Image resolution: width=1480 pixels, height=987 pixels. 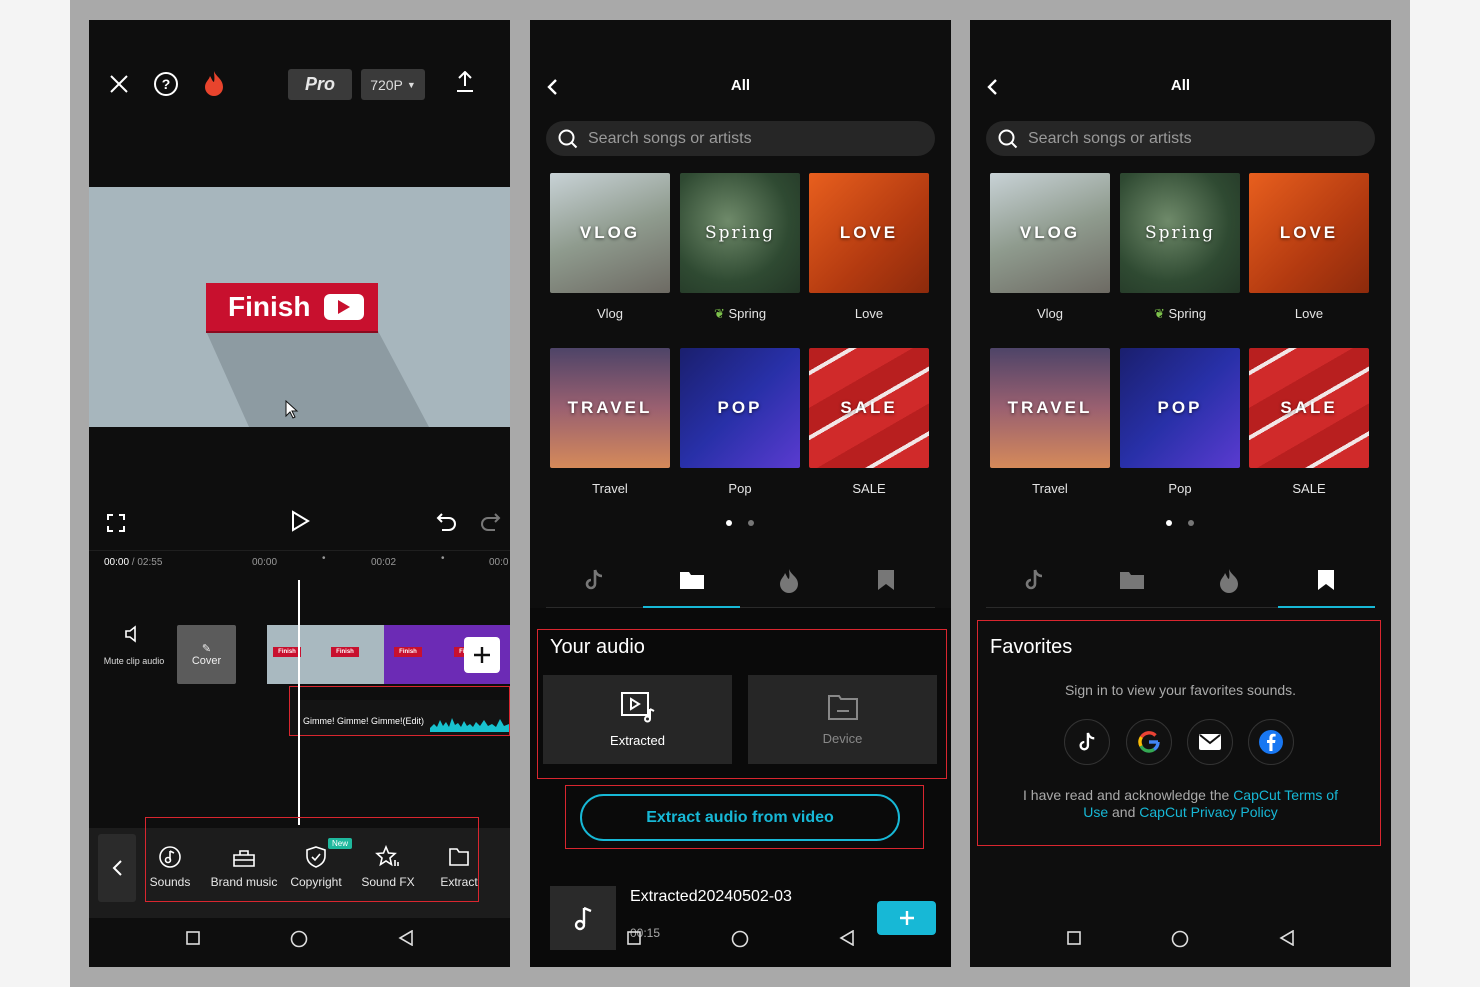 I want to click on undo-icon, so click(x=447, y=523).